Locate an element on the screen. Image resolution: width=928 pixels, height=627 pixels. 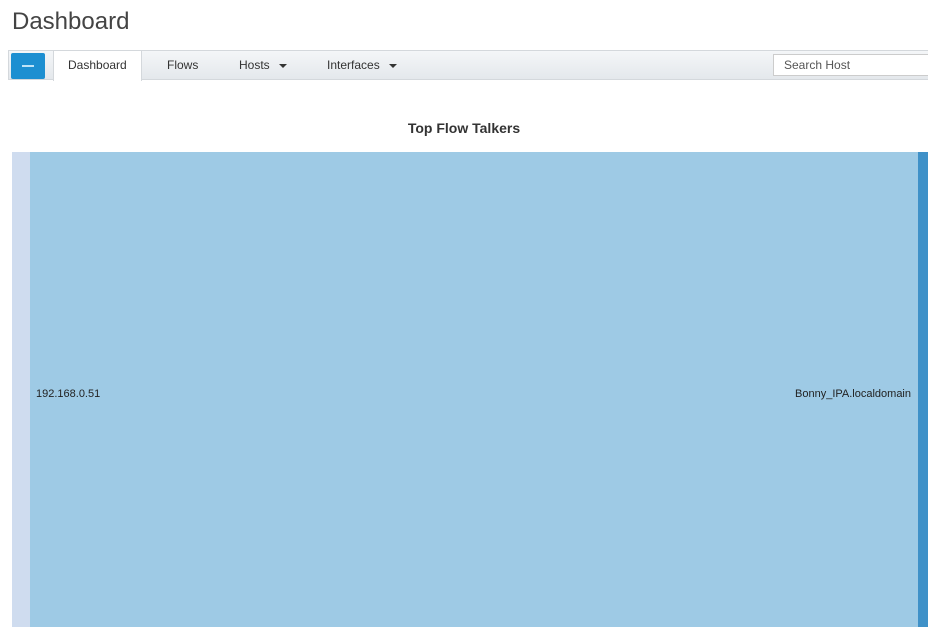
sankey-node-right is located at coordinates (923, 389).